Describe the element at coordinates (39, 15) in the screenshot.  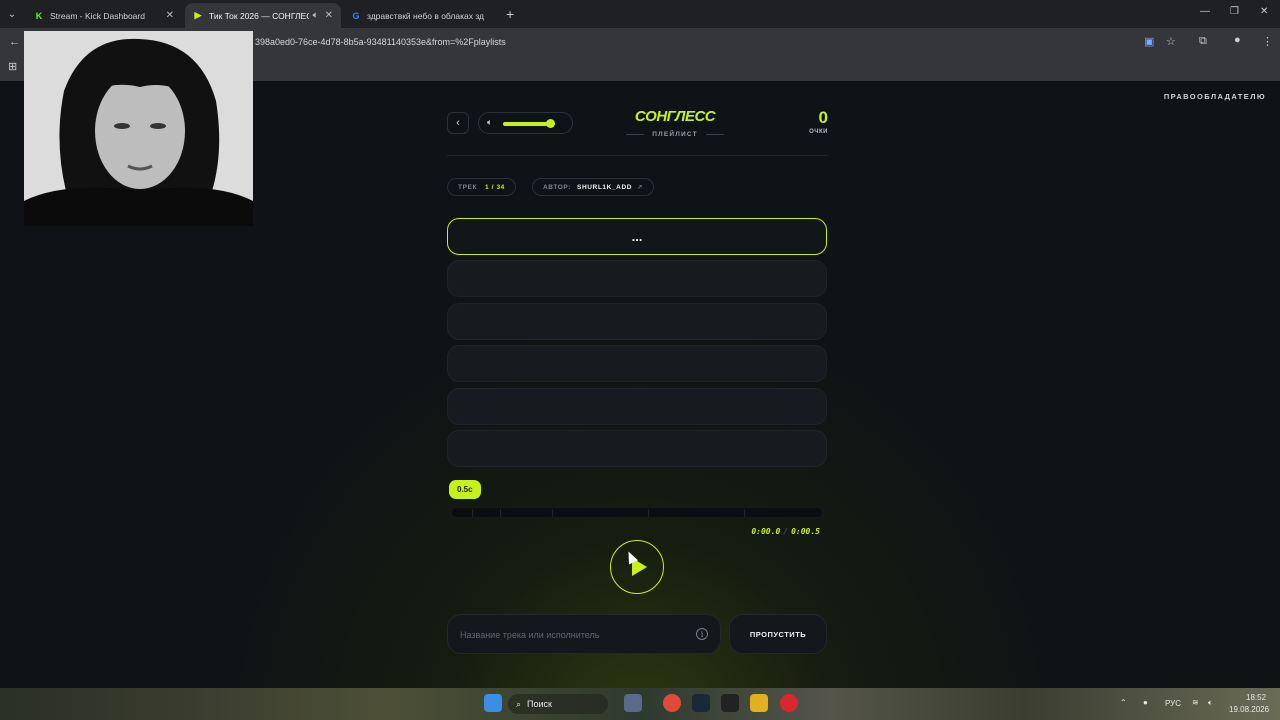
I see `kick-logo-icon: K` at that location.